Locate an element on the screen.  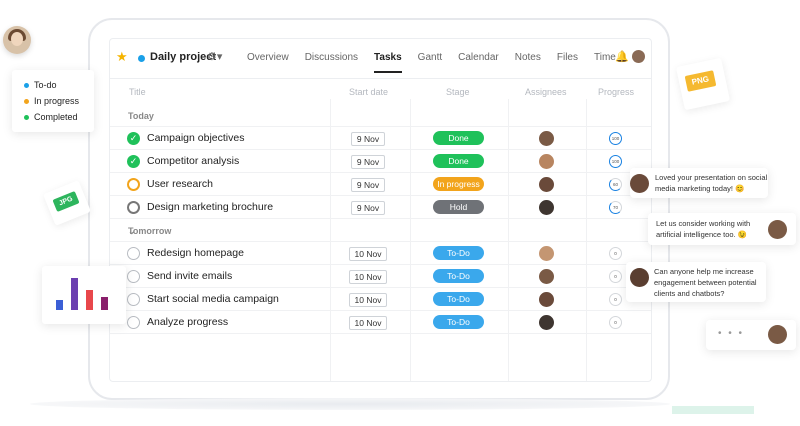
task-title: Competitor analysis is located at coordinates (193, 161).